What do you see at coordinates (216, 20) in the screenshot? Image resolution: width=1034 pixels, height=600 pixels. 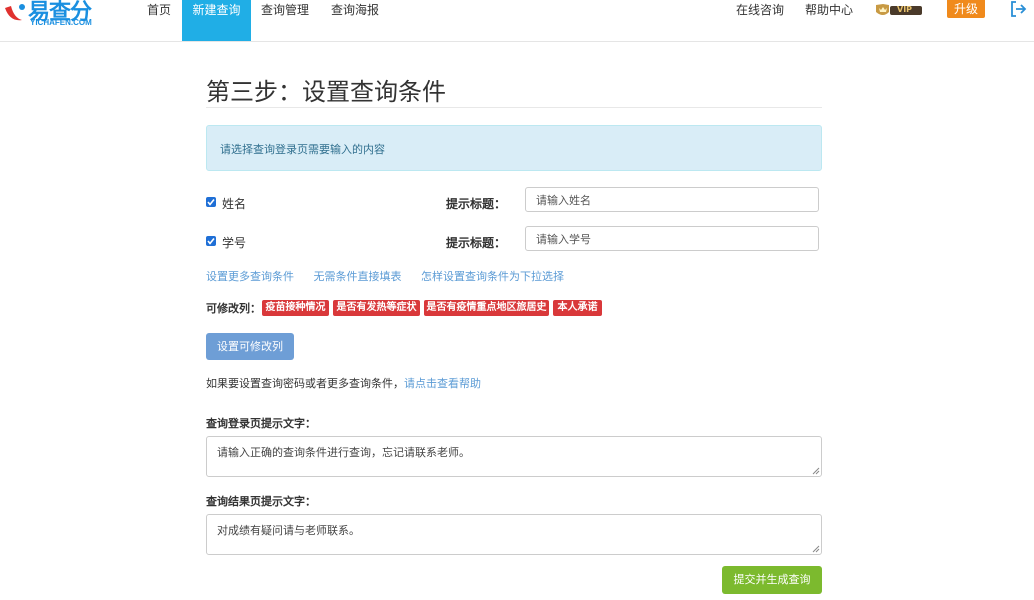 I see `nav-new-query: 新建查询` at bounding box center [216, 20].